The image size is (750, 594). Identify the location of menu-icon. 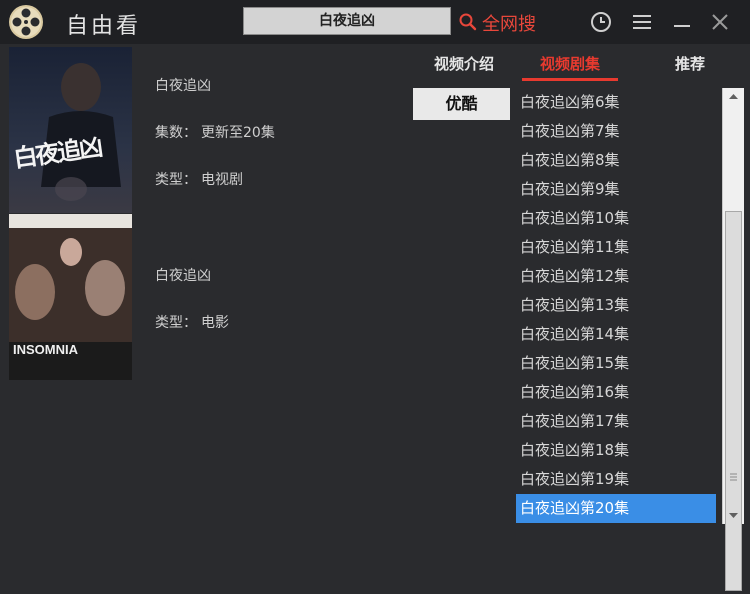
(642, 22).